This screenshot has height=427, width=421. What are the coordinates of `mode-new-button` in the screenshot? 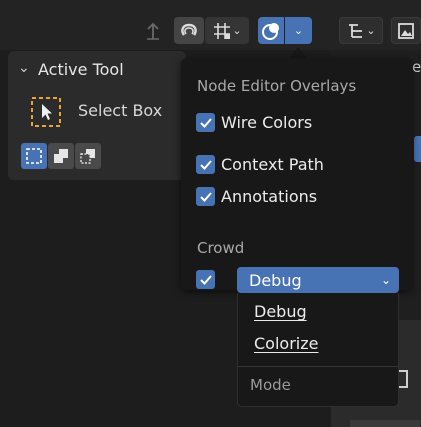 It's located at (34, 156).